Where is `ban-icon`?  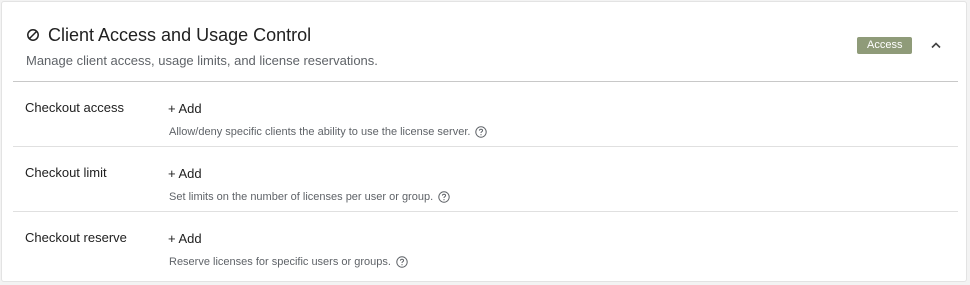 ban-icon is located at coordinates (33, 35).